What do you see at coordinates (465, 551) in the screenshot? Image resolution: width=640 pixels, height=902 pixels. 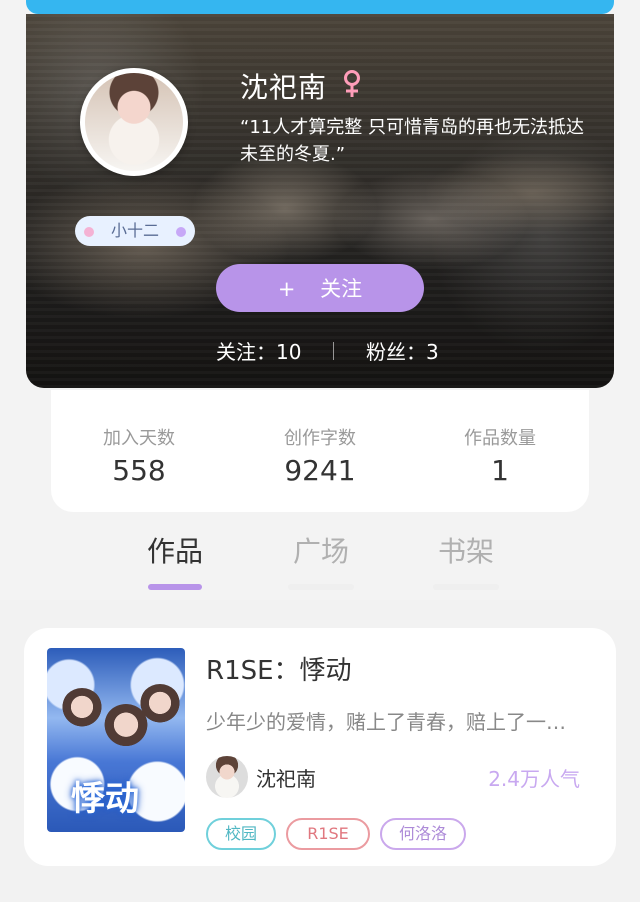 I see `tab-label: 书架` at bounding box center [465, 551].